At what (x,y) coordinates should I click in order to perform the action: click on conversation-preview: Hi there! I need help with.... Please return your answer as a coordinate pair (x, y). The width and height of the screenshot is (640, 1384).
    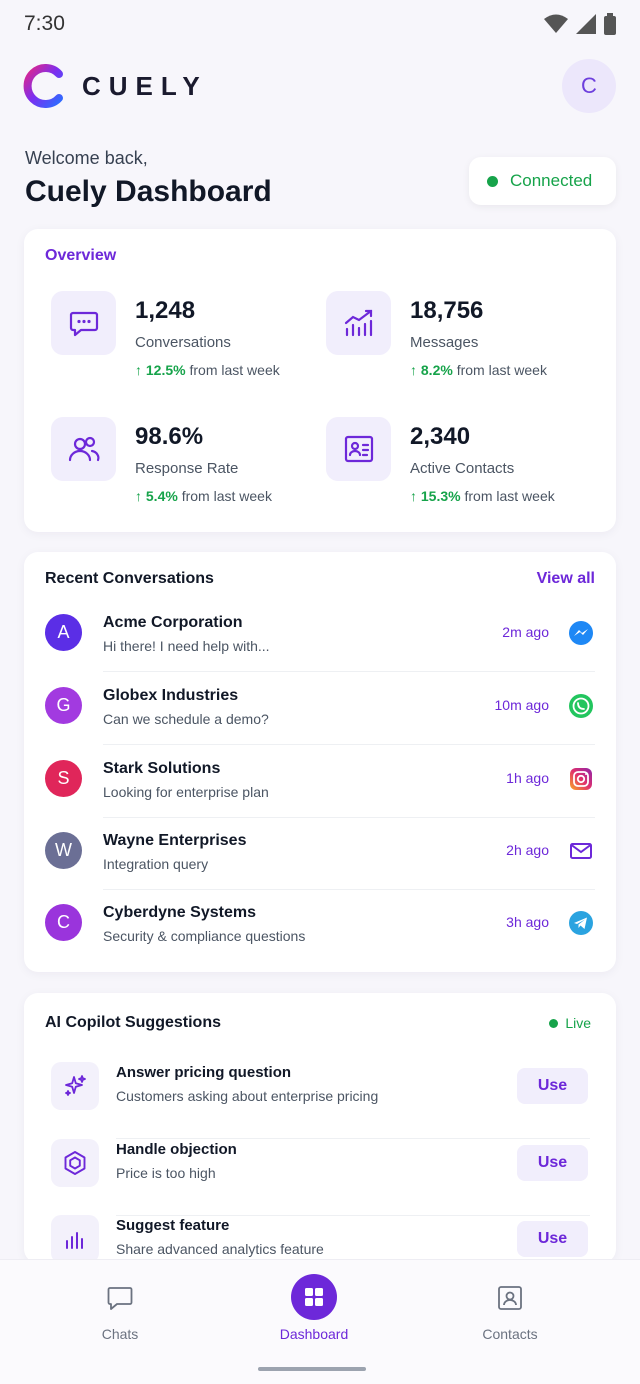
    Looking at the image, I should click on (186, 646).